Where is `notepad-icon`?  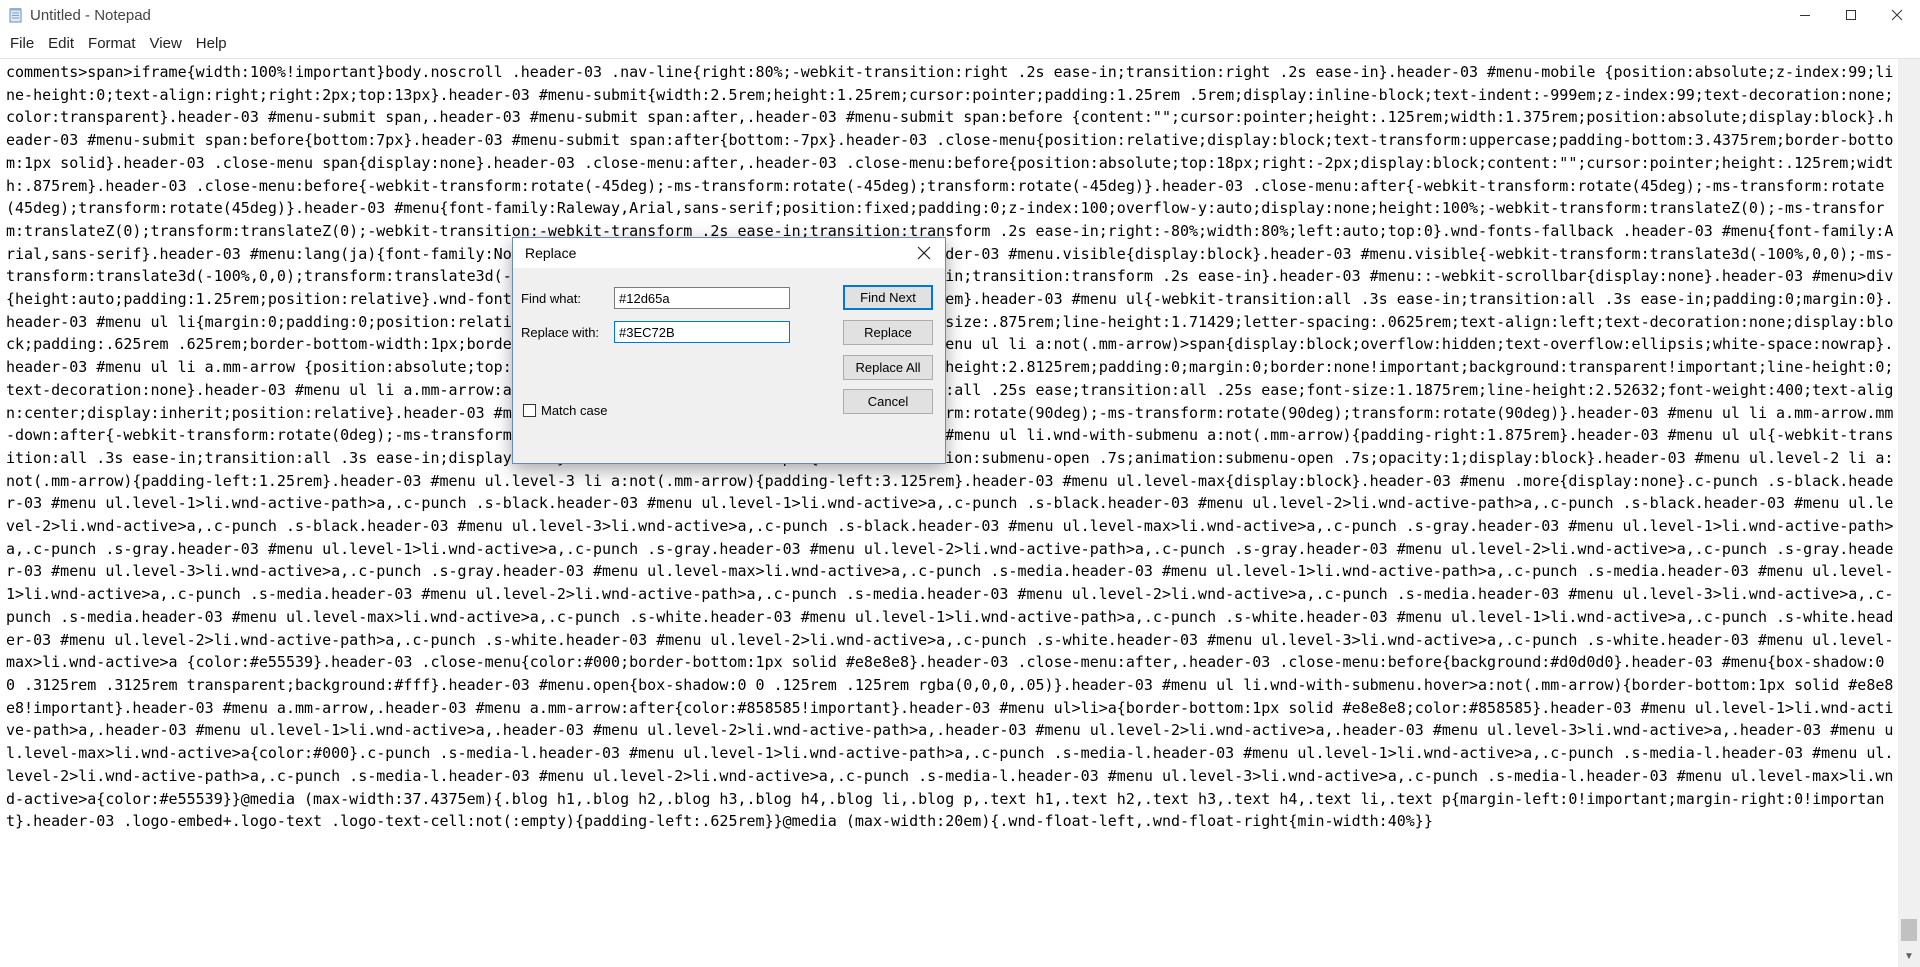
notepad-icon is located at coordinates (16, 15).